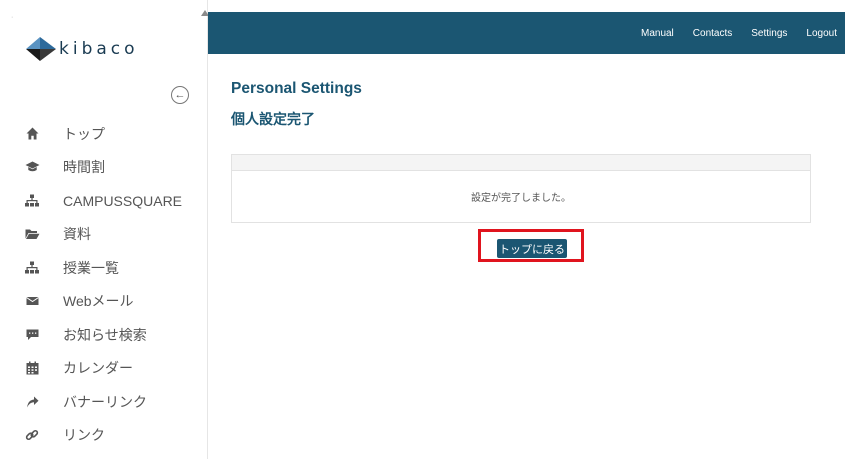  I want to click on sidebar-item-banner-links: バナーリンク, so click(102, 402).